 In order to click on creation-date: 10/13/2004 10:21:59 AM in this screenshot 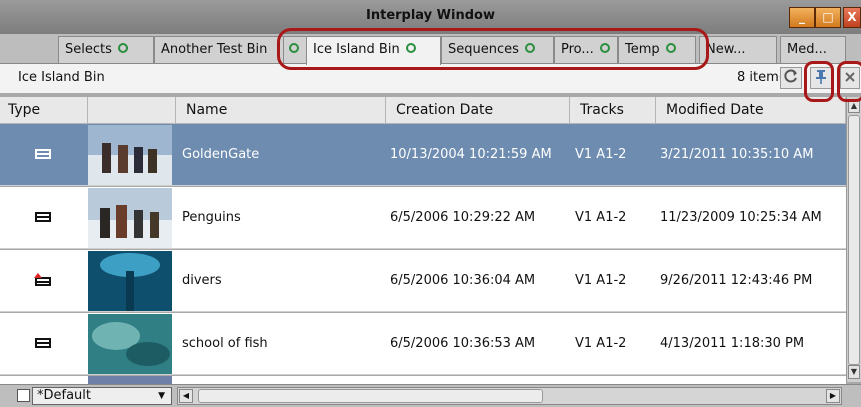, I will do `click(471, 154)`.